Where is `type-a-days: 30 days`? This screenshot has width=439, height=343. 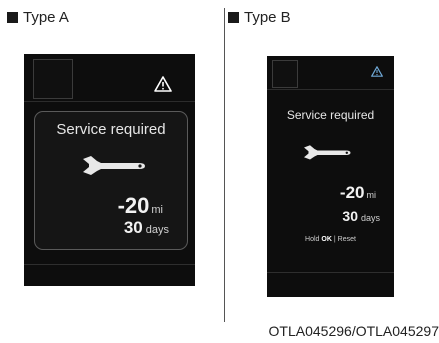
type-a-days: 30 days is located at coordinates (146, 227).